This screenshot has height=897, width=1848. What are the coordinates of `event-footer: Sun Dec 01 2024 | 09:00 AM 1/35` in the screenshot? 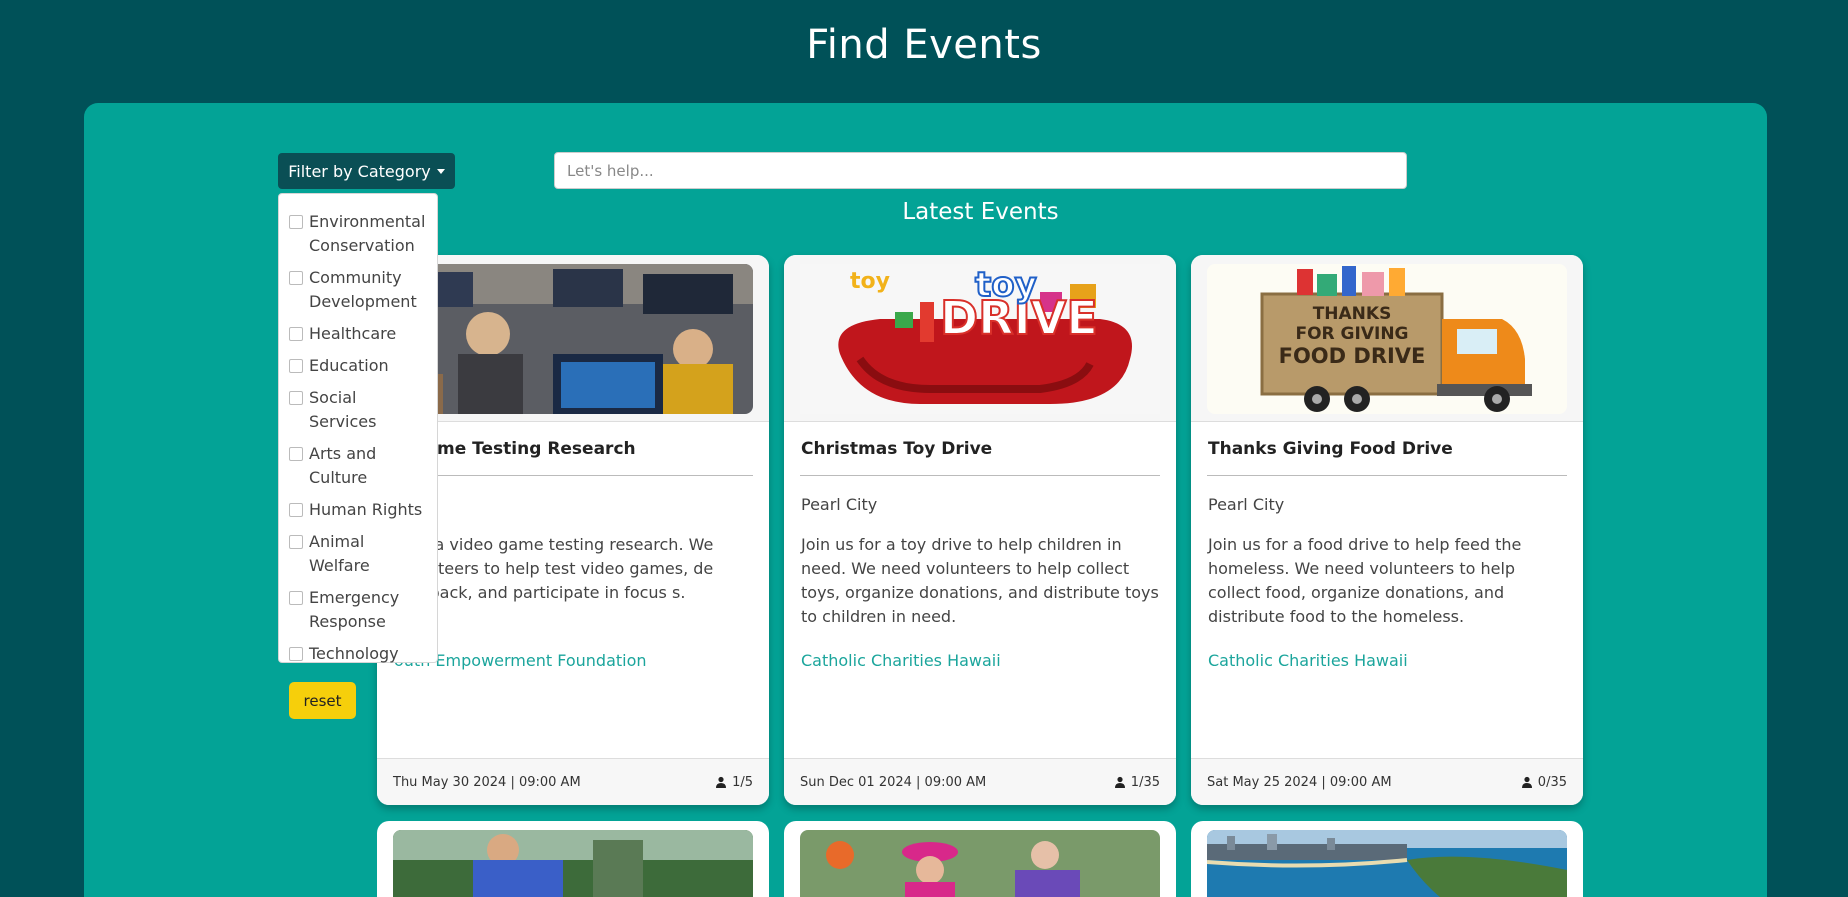 It's located at (980, 781).